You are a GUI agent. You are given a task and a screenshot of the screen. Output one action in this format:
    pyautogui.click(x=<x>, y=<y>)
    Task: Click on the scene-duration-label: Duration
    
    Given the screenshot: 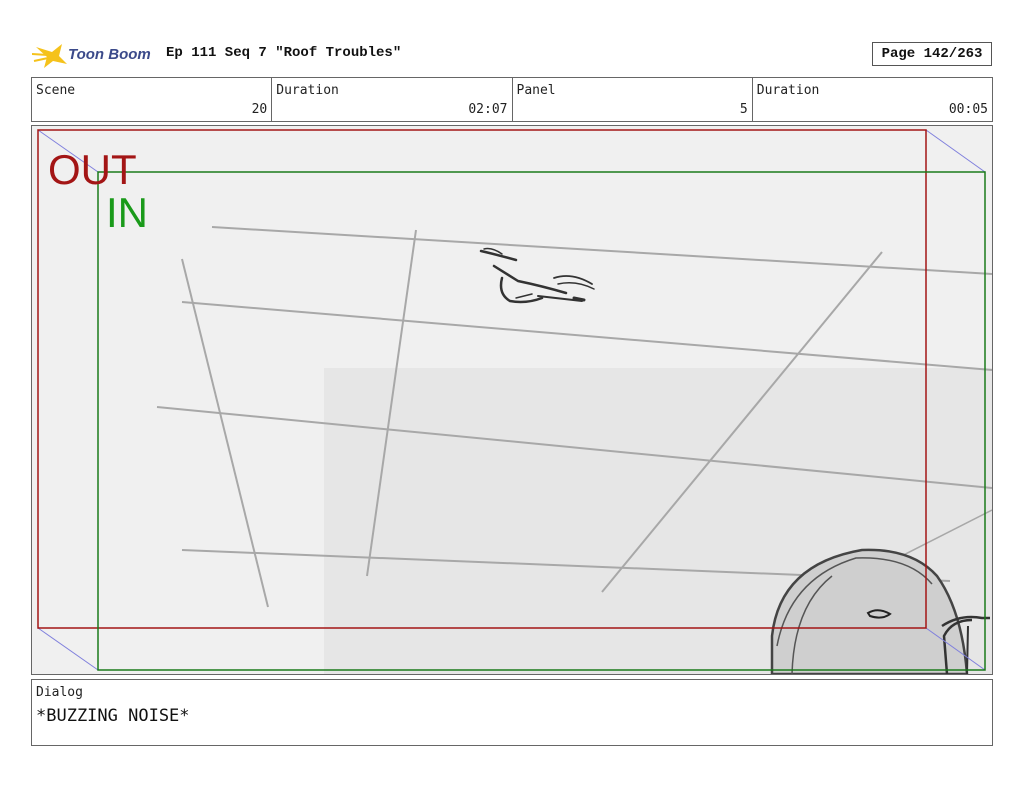 What is the action you would take?
    pyautogui.click(x=307, y=90)
    